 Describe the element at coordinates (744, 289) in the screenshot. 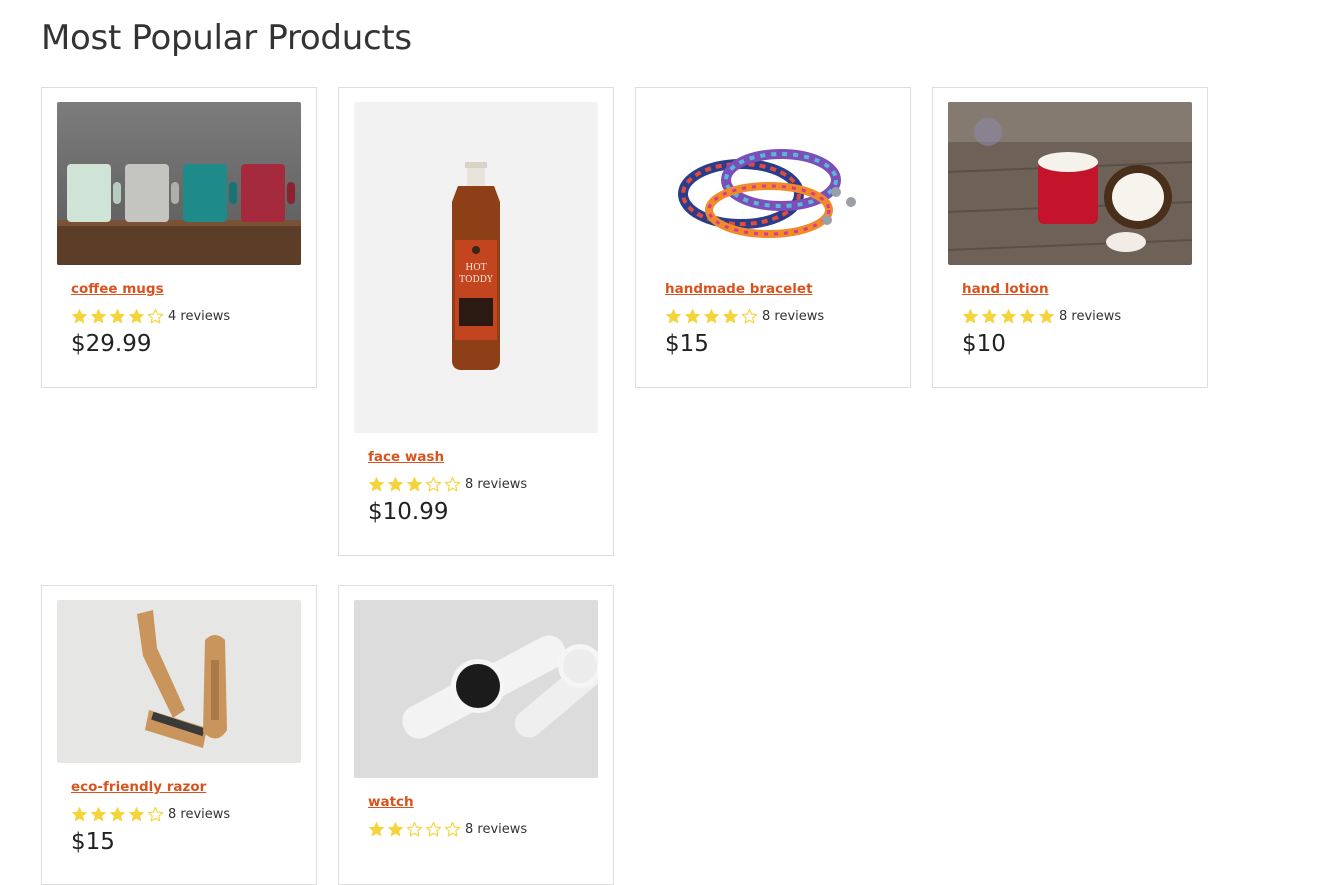

I see `product-name-link: handmade bracelet` at that location.